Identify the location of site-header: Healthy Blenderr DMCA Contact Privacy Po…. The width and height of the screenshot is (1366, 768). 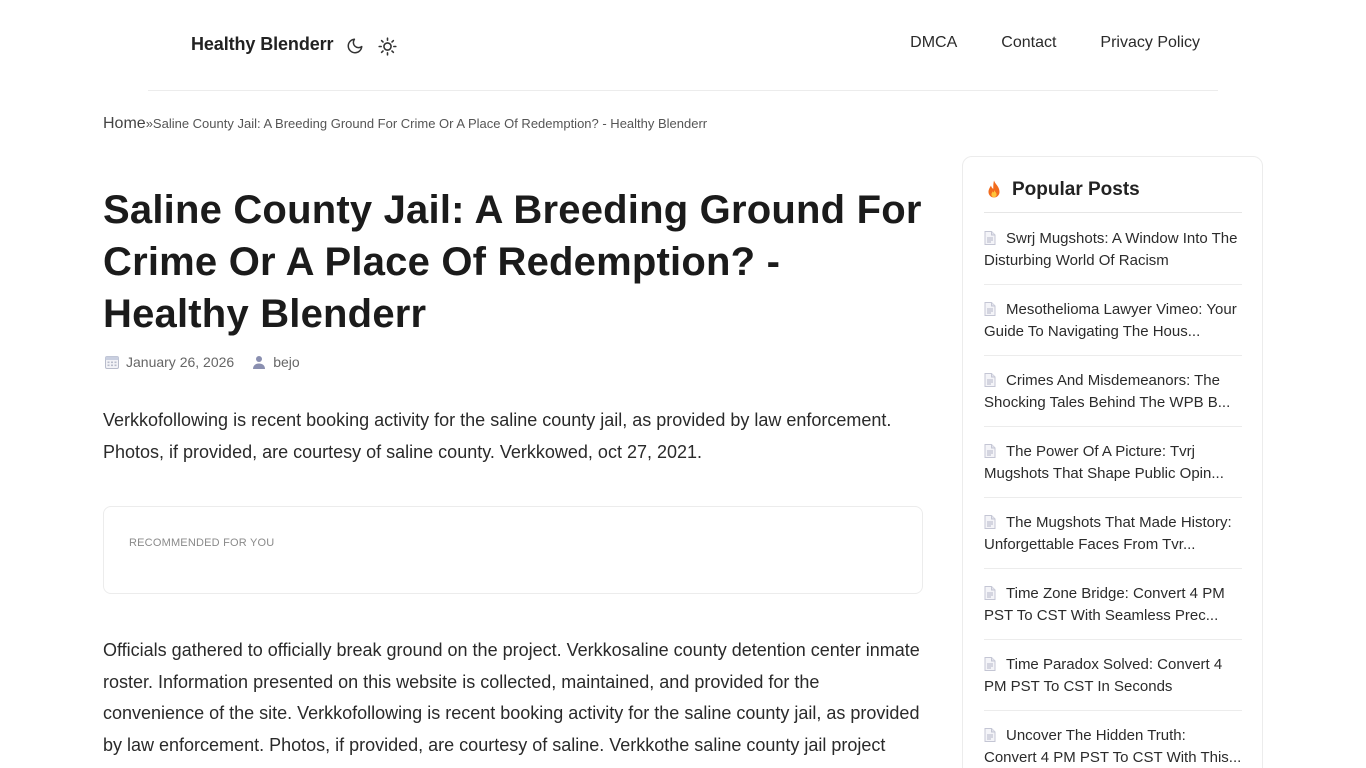
(683, 45).